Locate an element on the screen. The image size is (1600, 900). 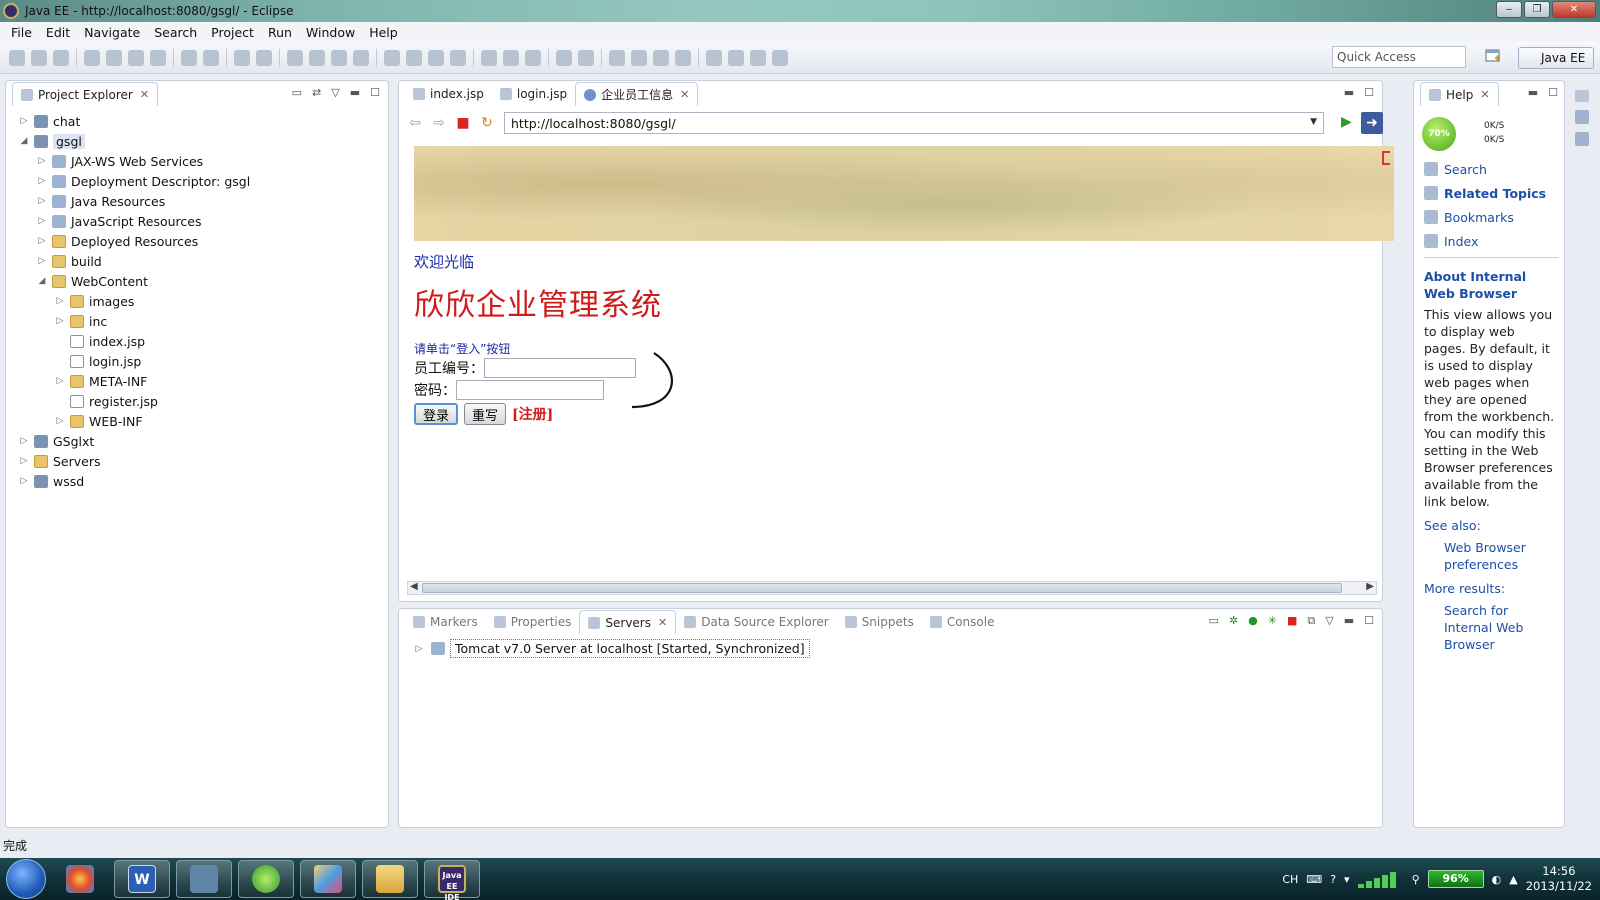
menu-edit: Edit is located at coordinates (58, 32).